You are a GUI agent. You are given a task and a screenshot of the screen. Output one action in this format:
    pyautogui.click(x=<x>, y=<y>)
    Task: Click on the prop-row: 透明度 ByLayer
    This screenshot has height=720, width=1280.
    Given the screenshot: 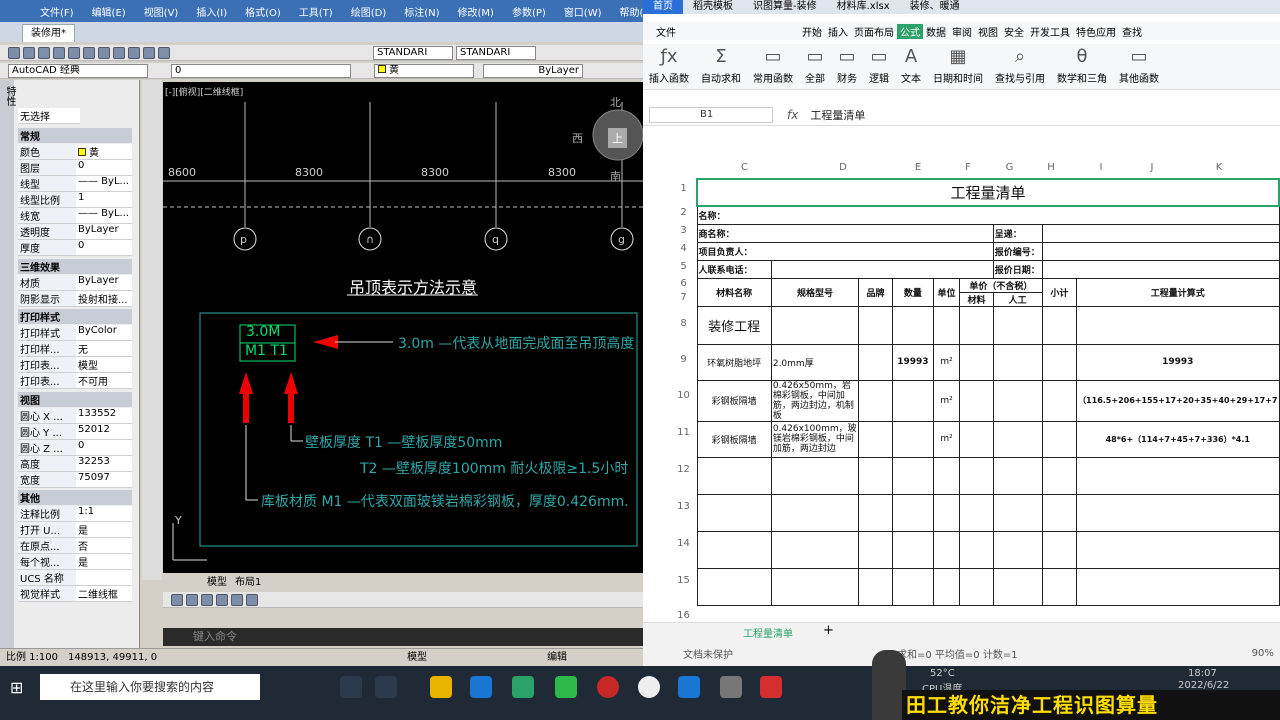 What is the action you would take?
    pyautogui.click(x=75, y=232)
    